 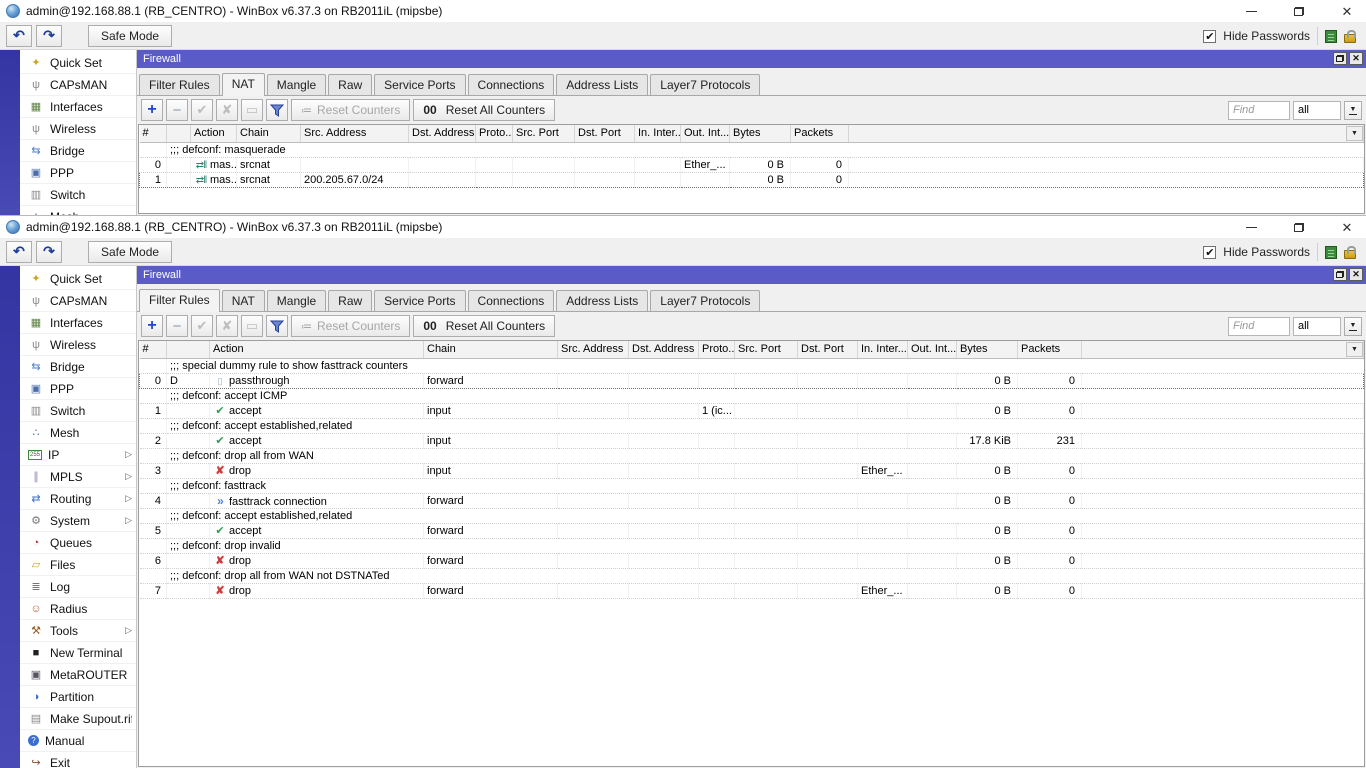 I want to click on tab-connections: Connections, so click(x=511, y=84).